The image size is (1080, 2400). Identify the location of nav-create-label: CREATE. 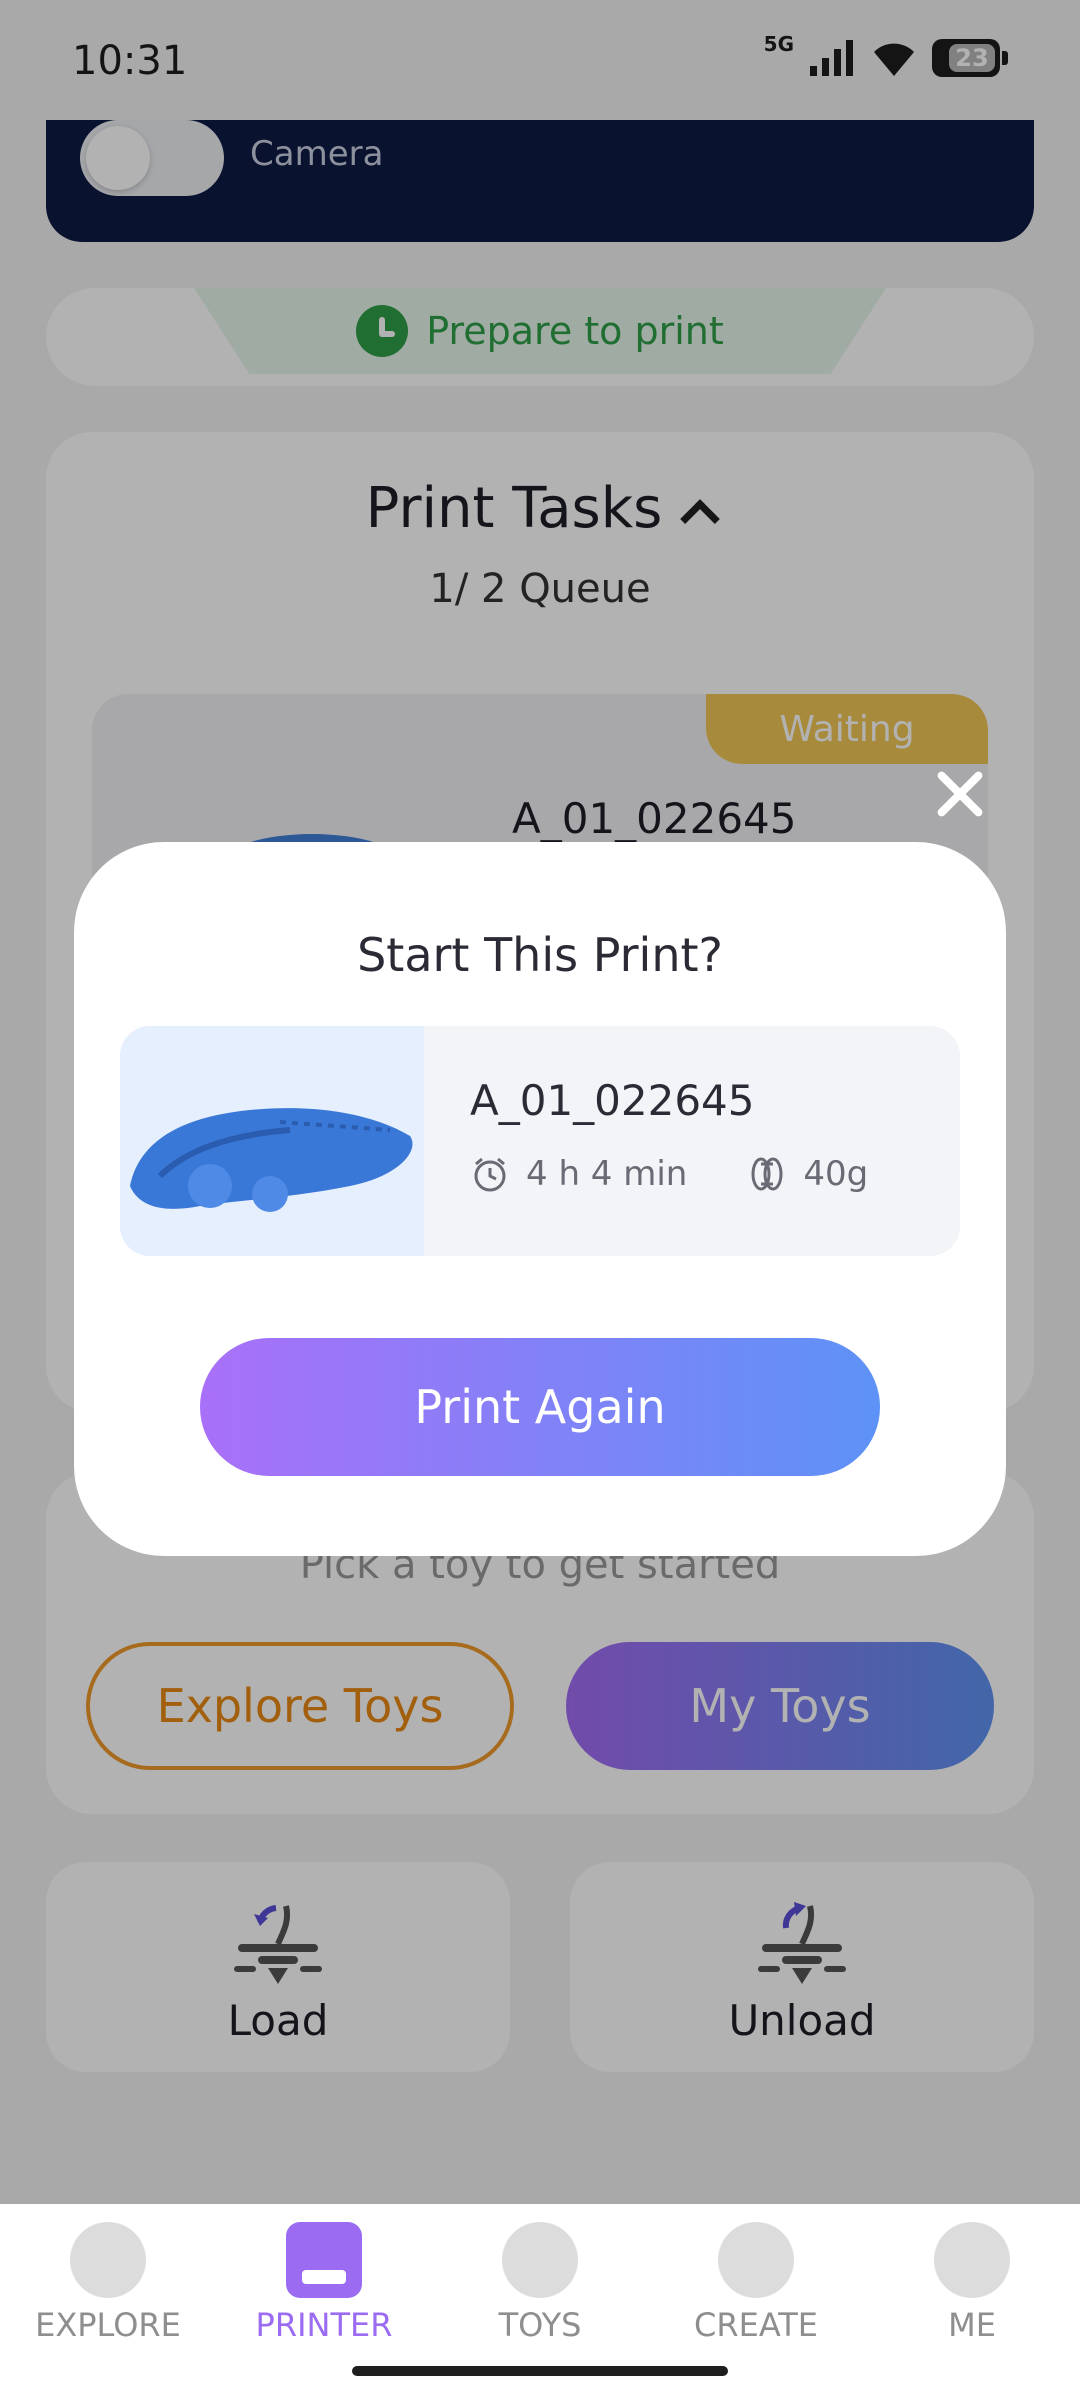
(756, 2325).